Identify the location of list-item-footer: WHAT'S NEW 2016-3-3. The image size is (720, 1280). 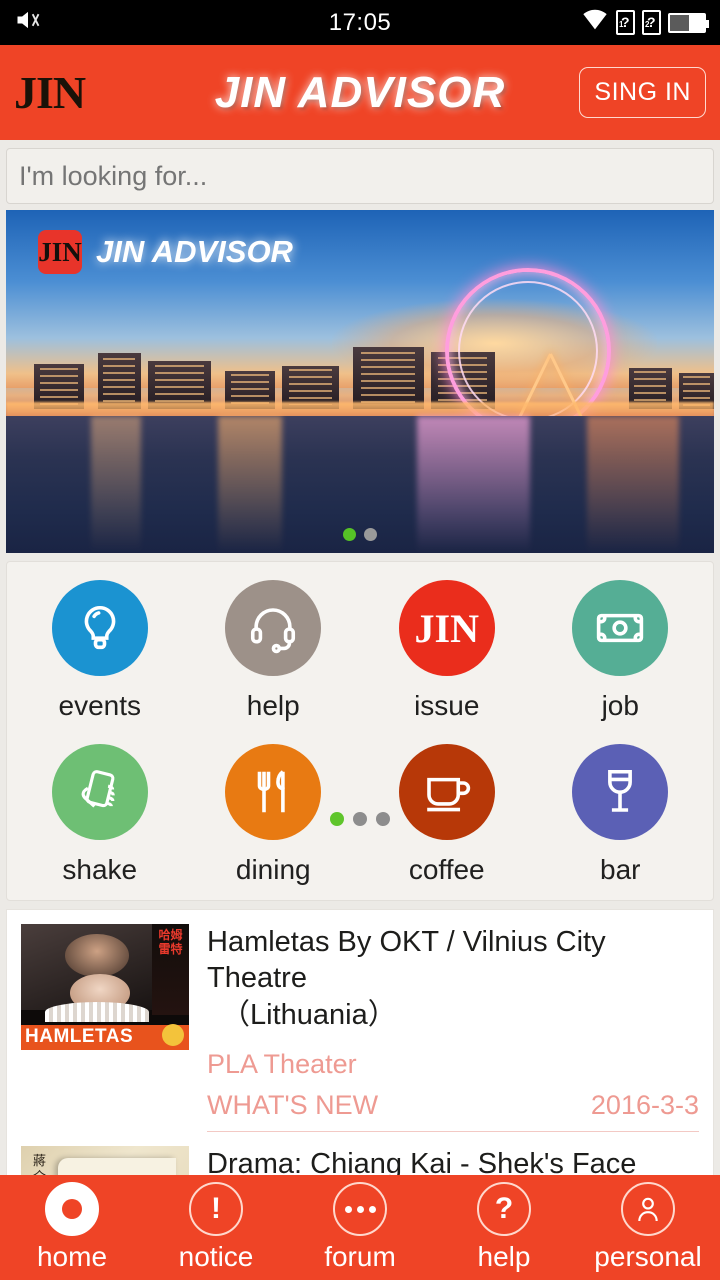
(453, 1111).